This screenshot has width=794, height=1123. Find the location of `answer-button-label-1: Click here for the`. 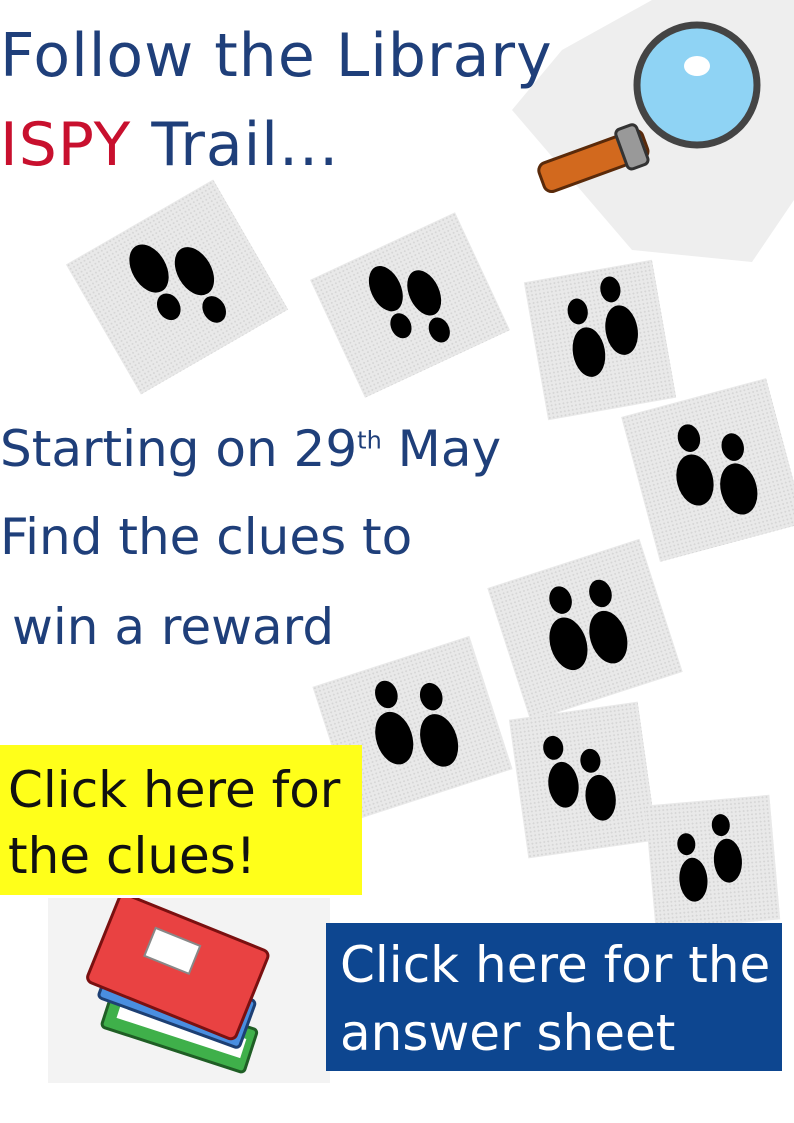

answer-button-label-1: Click here for the is located at coordinates (555, 965).